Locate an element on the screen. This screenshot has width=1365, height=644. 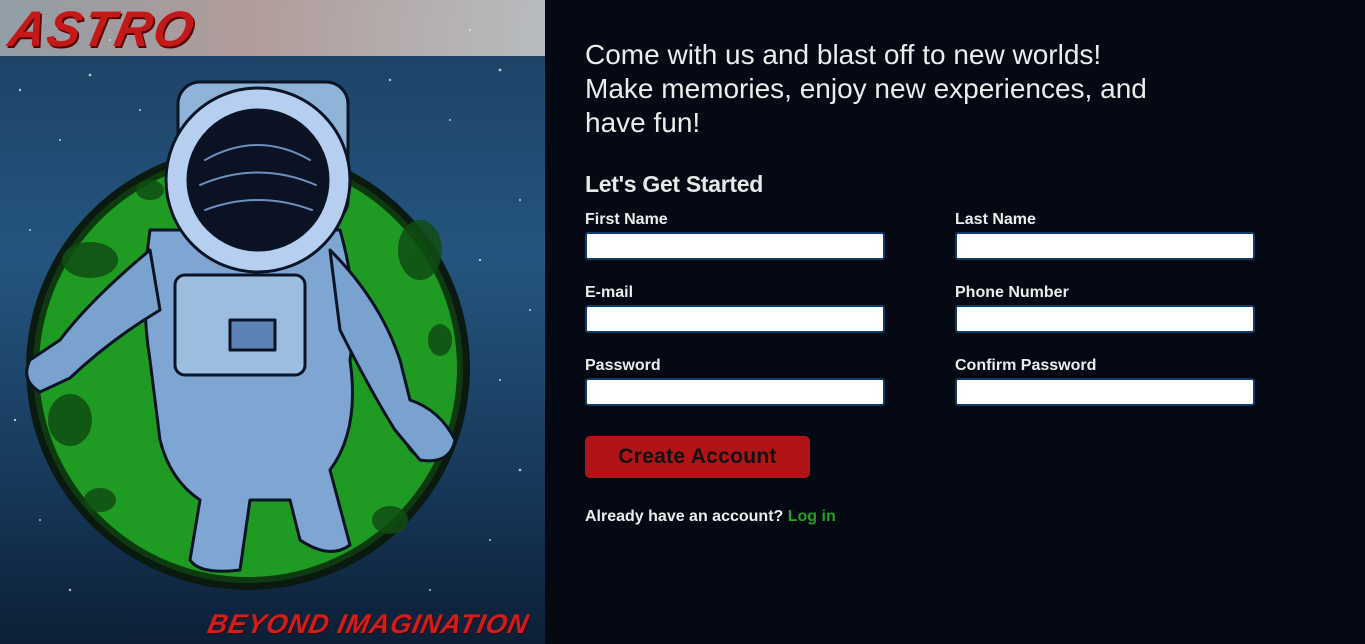
confirm-password-label: Confirm Password is located at coordinates (1026, 365).